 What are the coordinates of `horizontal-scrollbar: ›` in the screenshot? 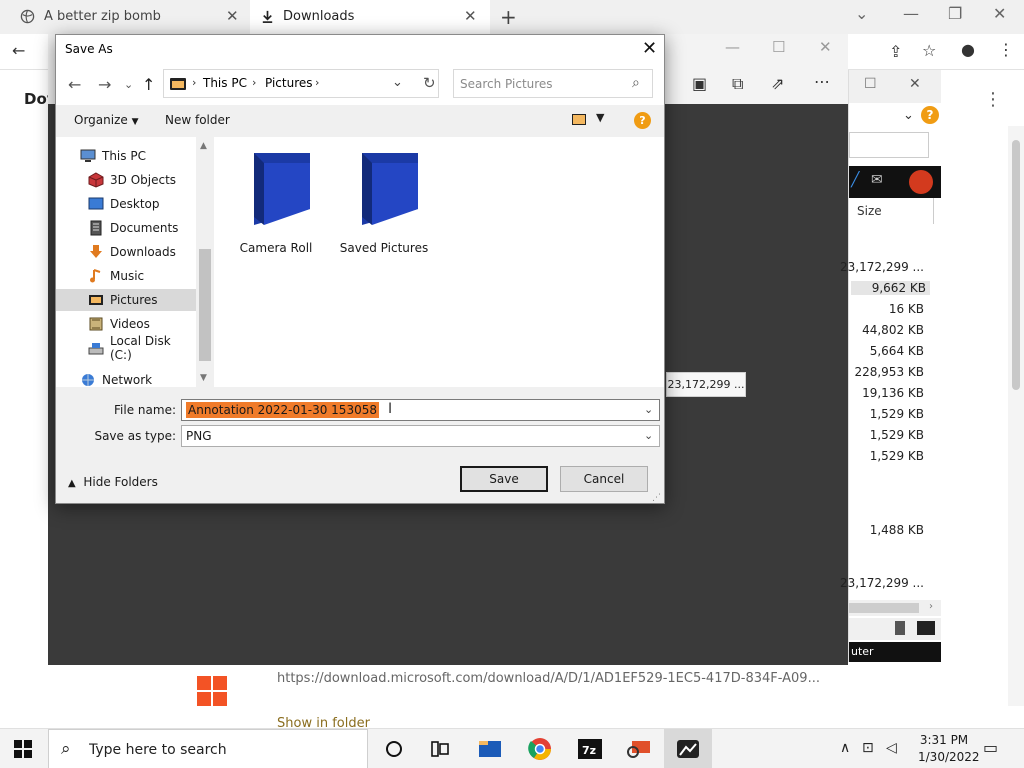 It's located at (895, 608).